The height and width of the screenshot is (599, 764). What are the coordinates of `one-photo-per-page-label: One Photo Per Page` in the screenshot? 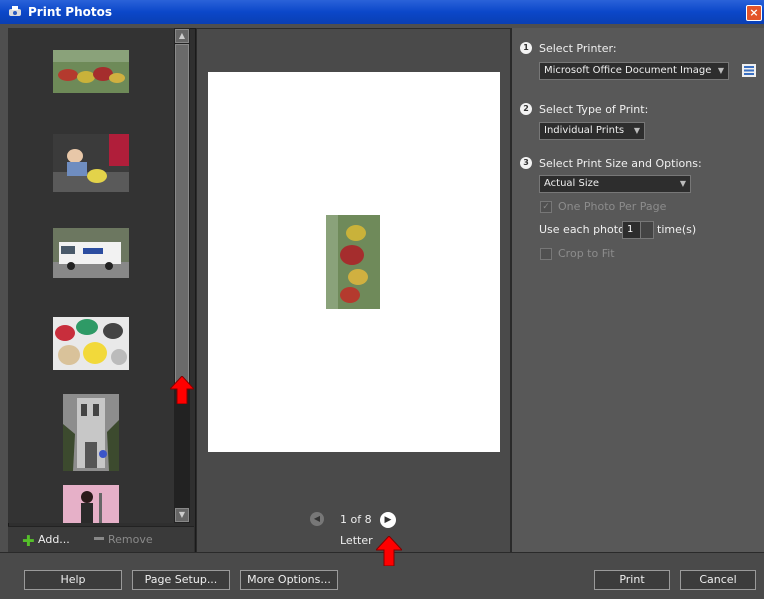 It's located at (612, 206).